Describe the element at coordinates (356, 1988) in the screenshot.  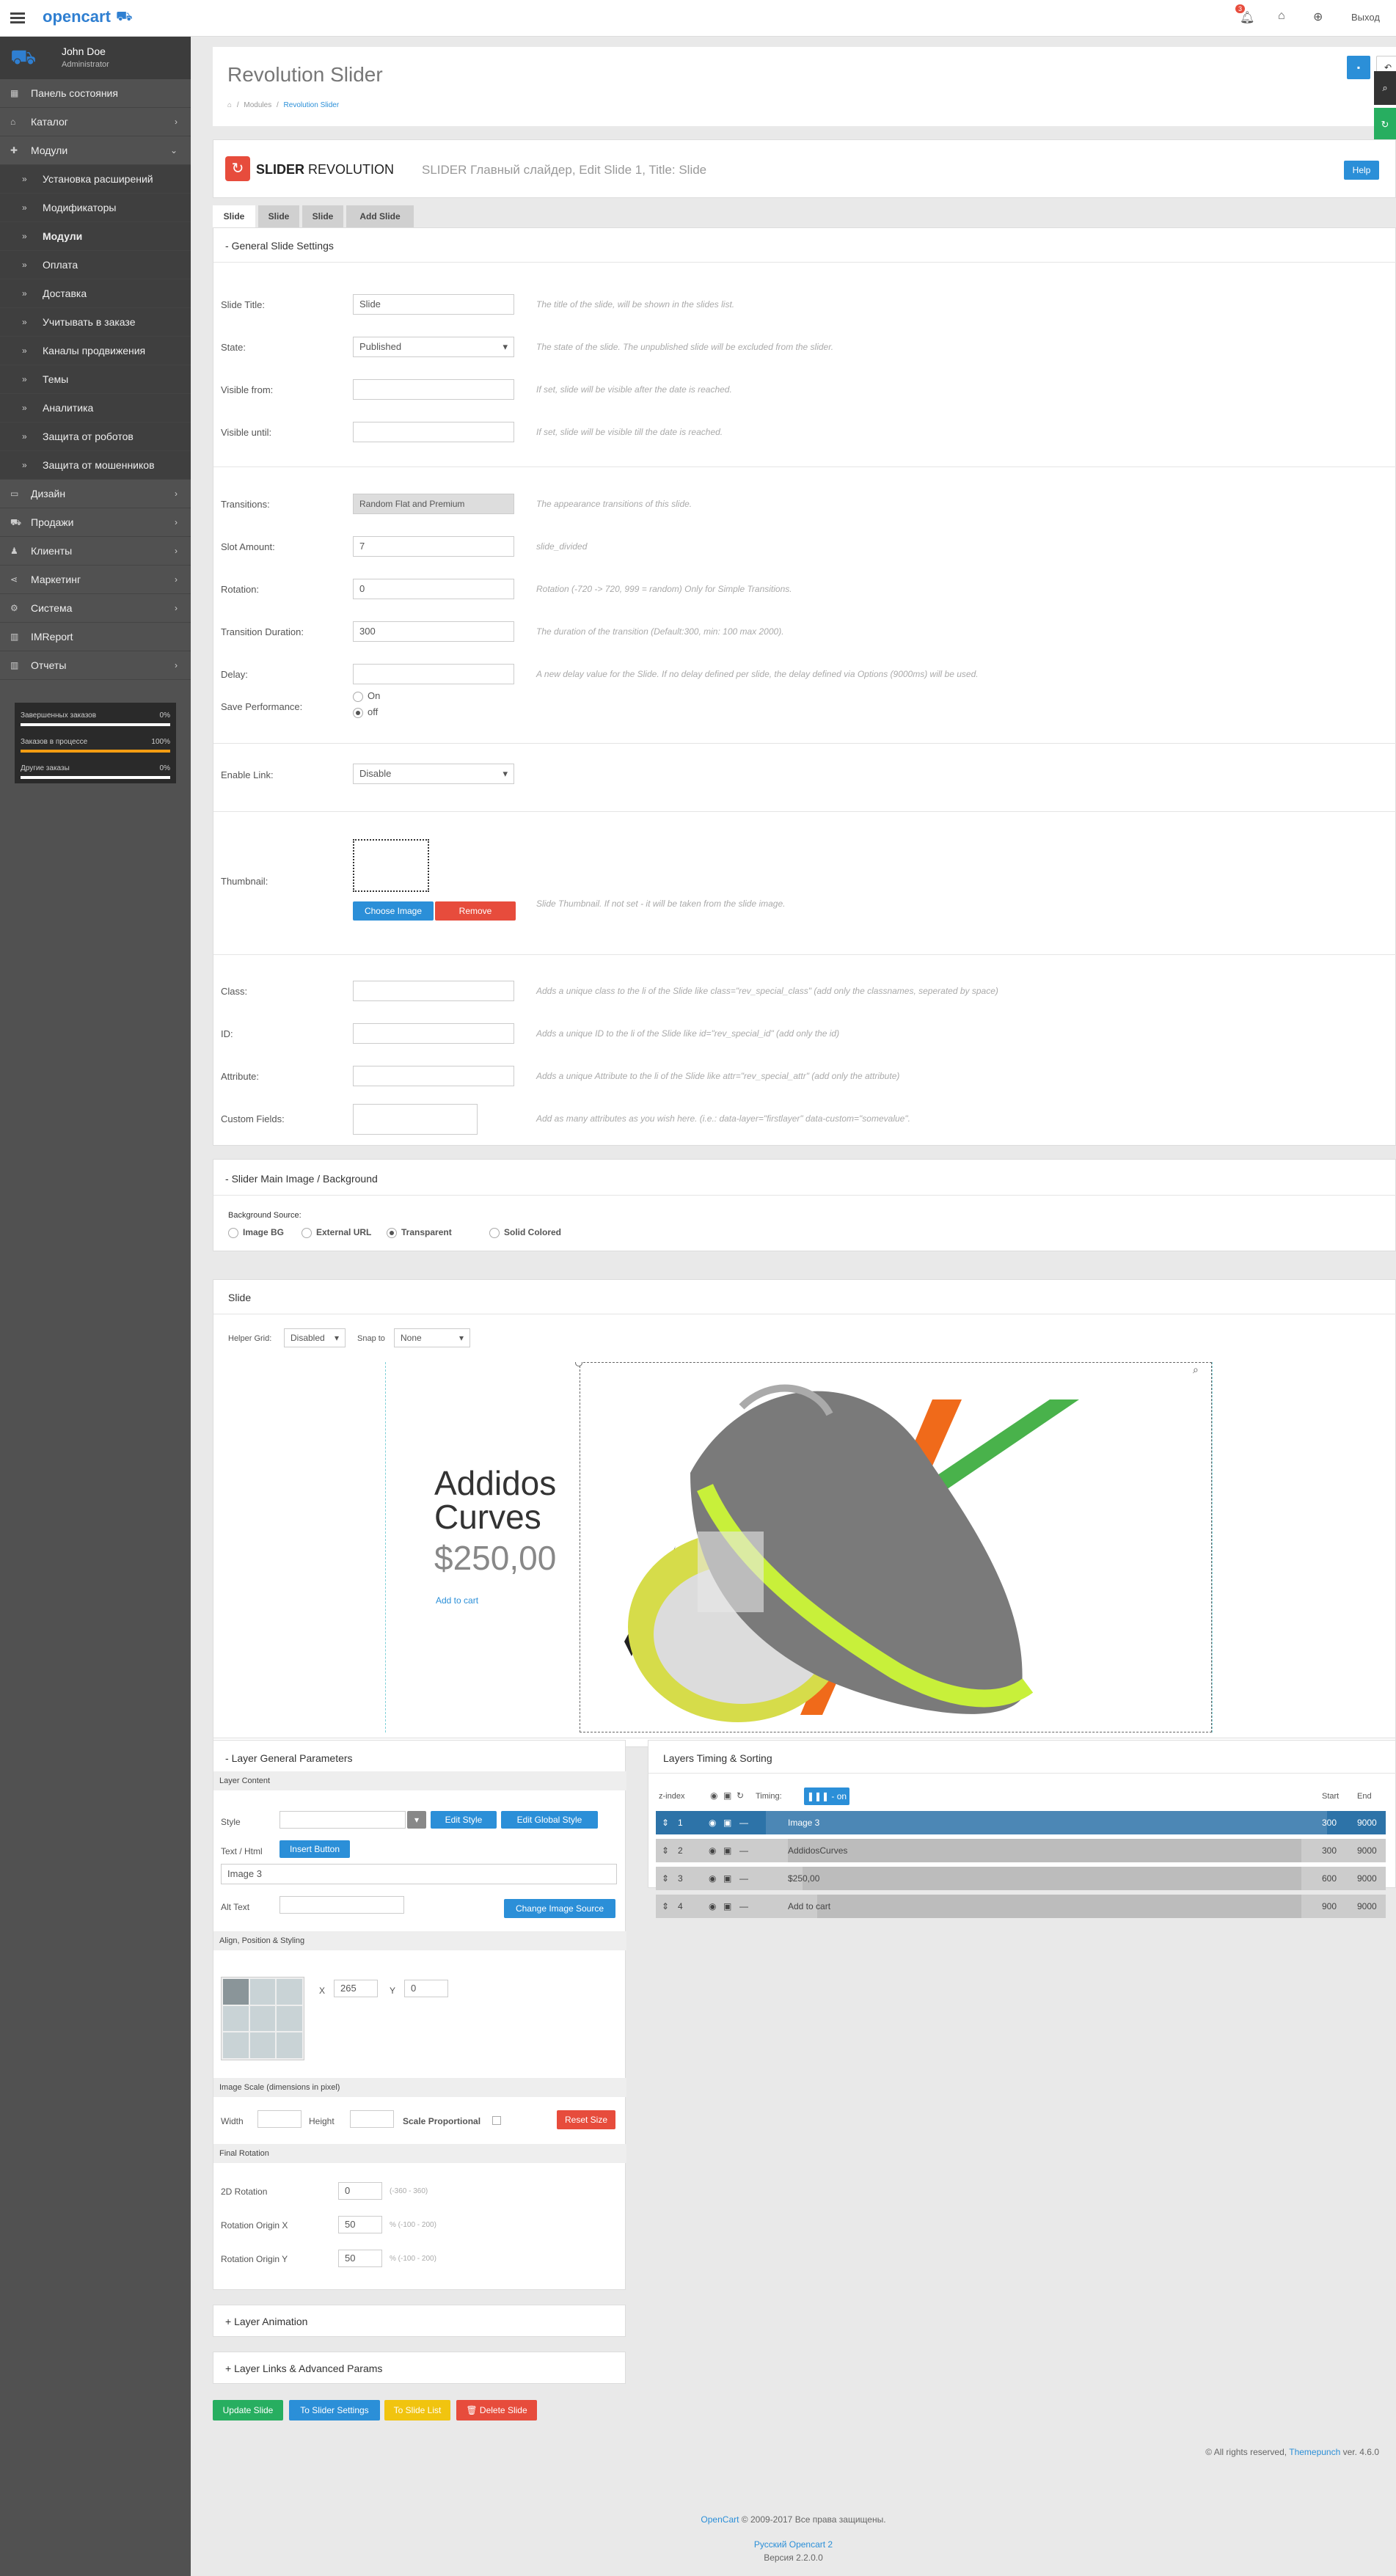
I see `x-input: 265` at that location.